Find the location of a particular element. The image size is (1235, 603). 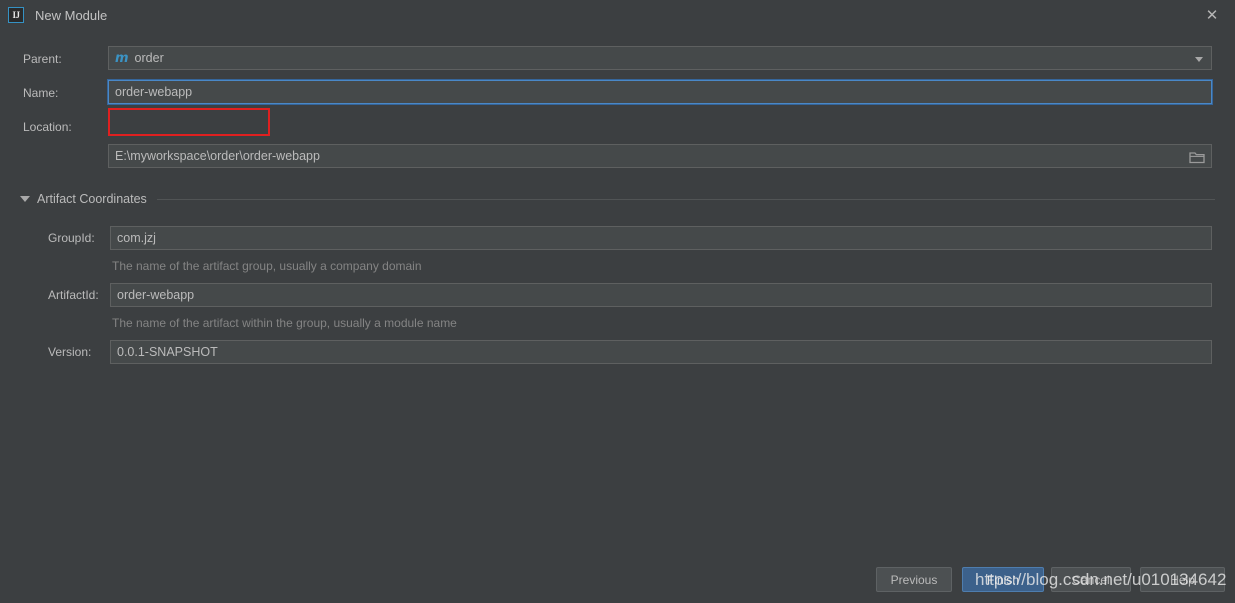

annotation-highlight-box is located at coordinates (189, 122).